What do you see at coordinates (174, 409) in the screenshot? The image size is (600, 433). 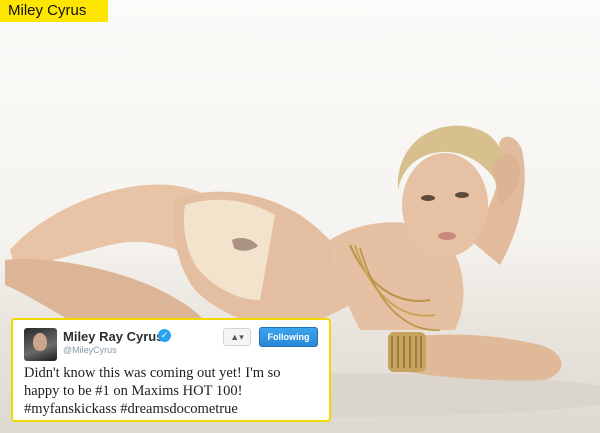 I see `tweet-line: #myfanskickass #dreamsdocometrue` at bounding box center [174, 409].